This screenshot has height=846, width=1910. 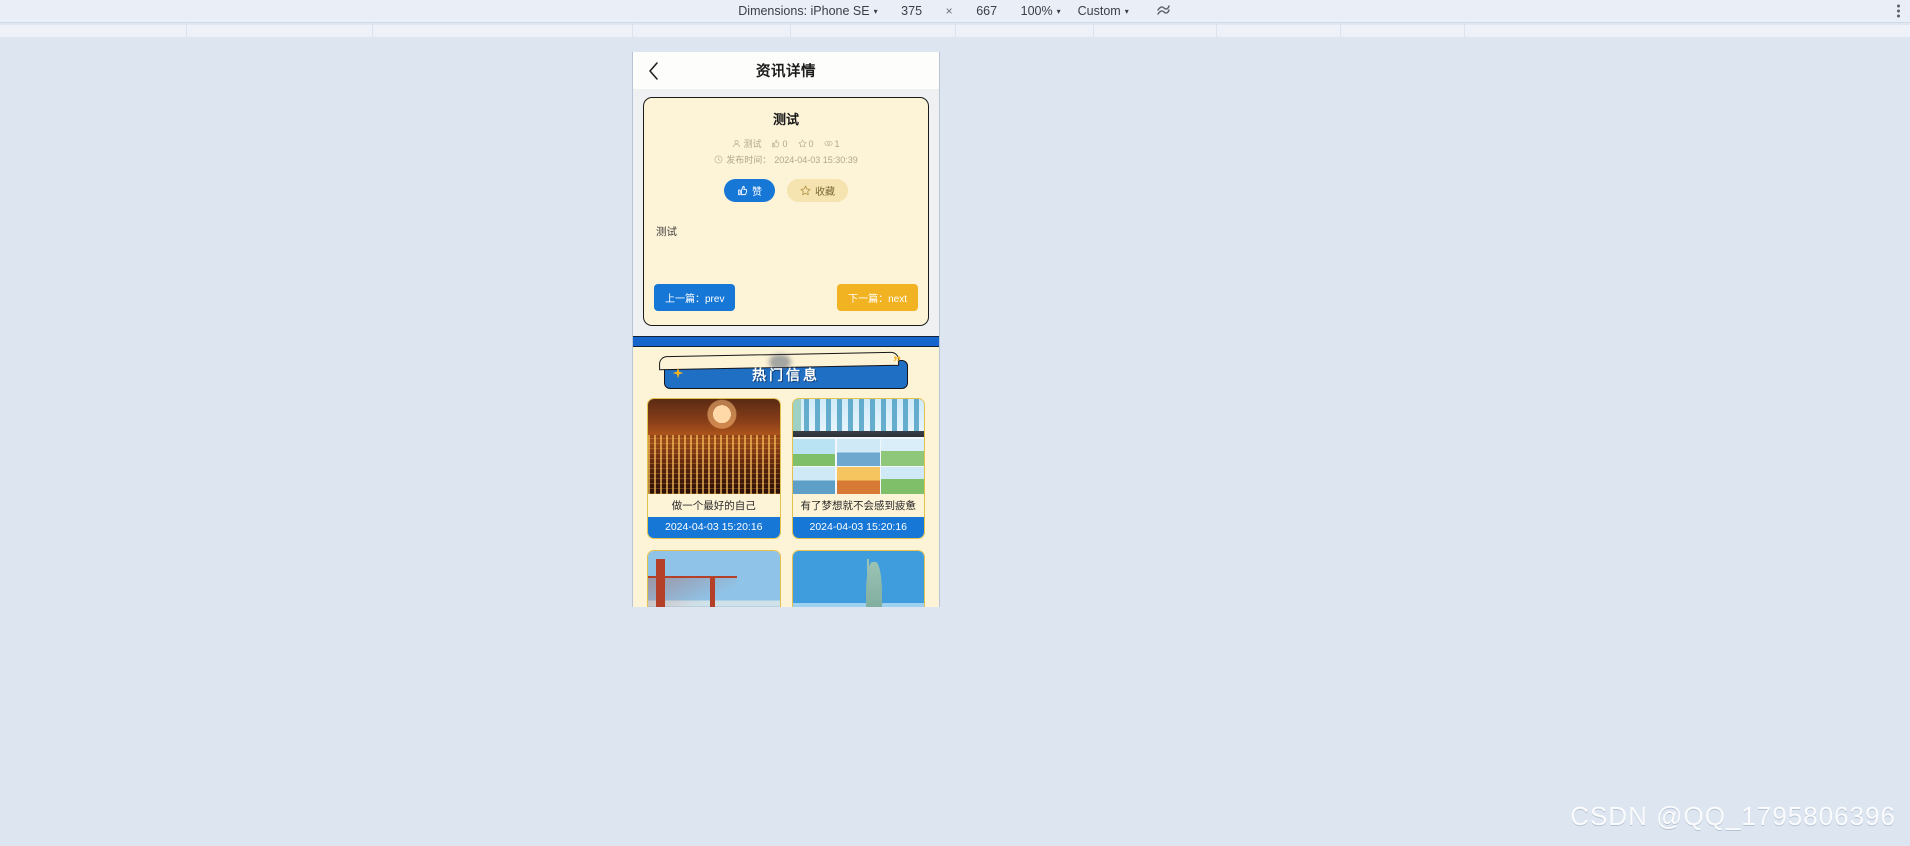 What do you see at coordinates (678, 375) in the screenshot?
I see `sparkle-icon` at bounding box center [678, 375].